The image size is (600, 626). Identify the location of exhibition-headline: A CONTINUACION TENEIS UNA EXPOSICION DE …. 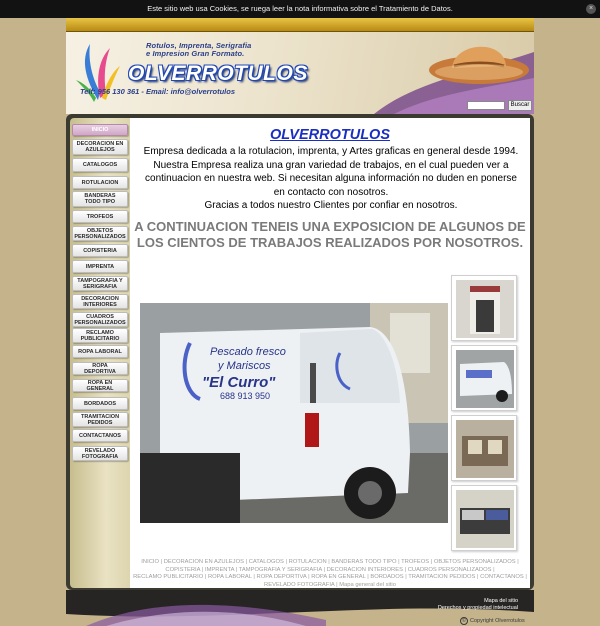
(330, 234).